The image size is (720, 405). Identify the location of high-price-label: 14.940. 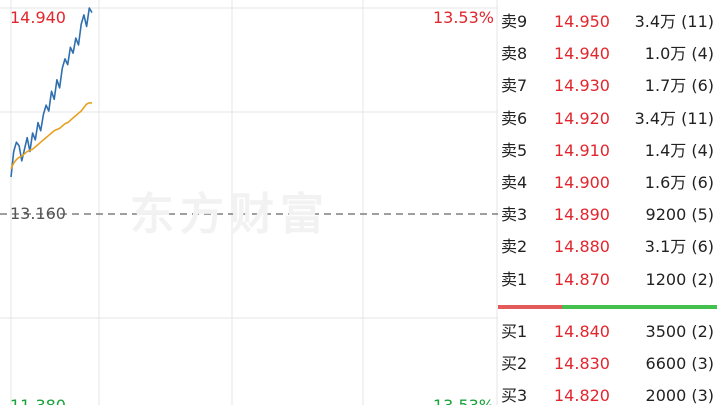
(38, 17).